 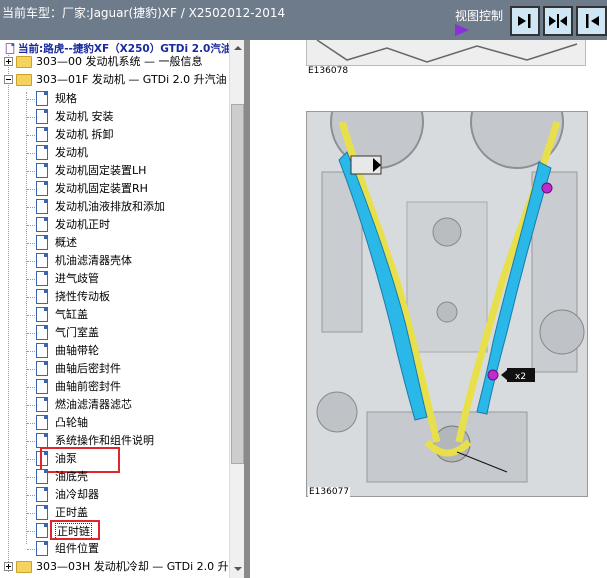 I want to click on tree-item-label: 曲轴后密封件, so click(x=88, y=368).